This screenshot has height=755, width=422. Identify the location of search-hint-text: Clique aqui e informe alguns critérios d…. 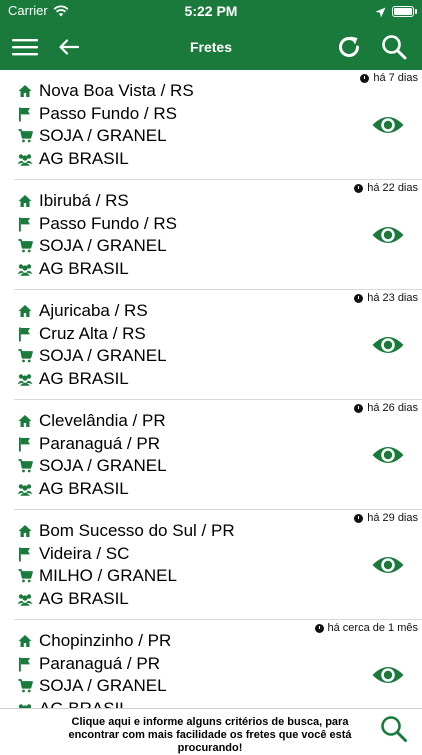
(210, 735).